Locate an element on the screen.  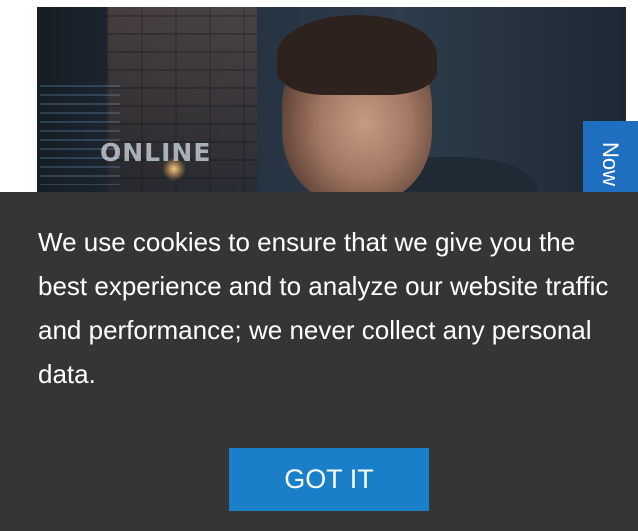
hero-person-hair is located at coordinates (357, 55).